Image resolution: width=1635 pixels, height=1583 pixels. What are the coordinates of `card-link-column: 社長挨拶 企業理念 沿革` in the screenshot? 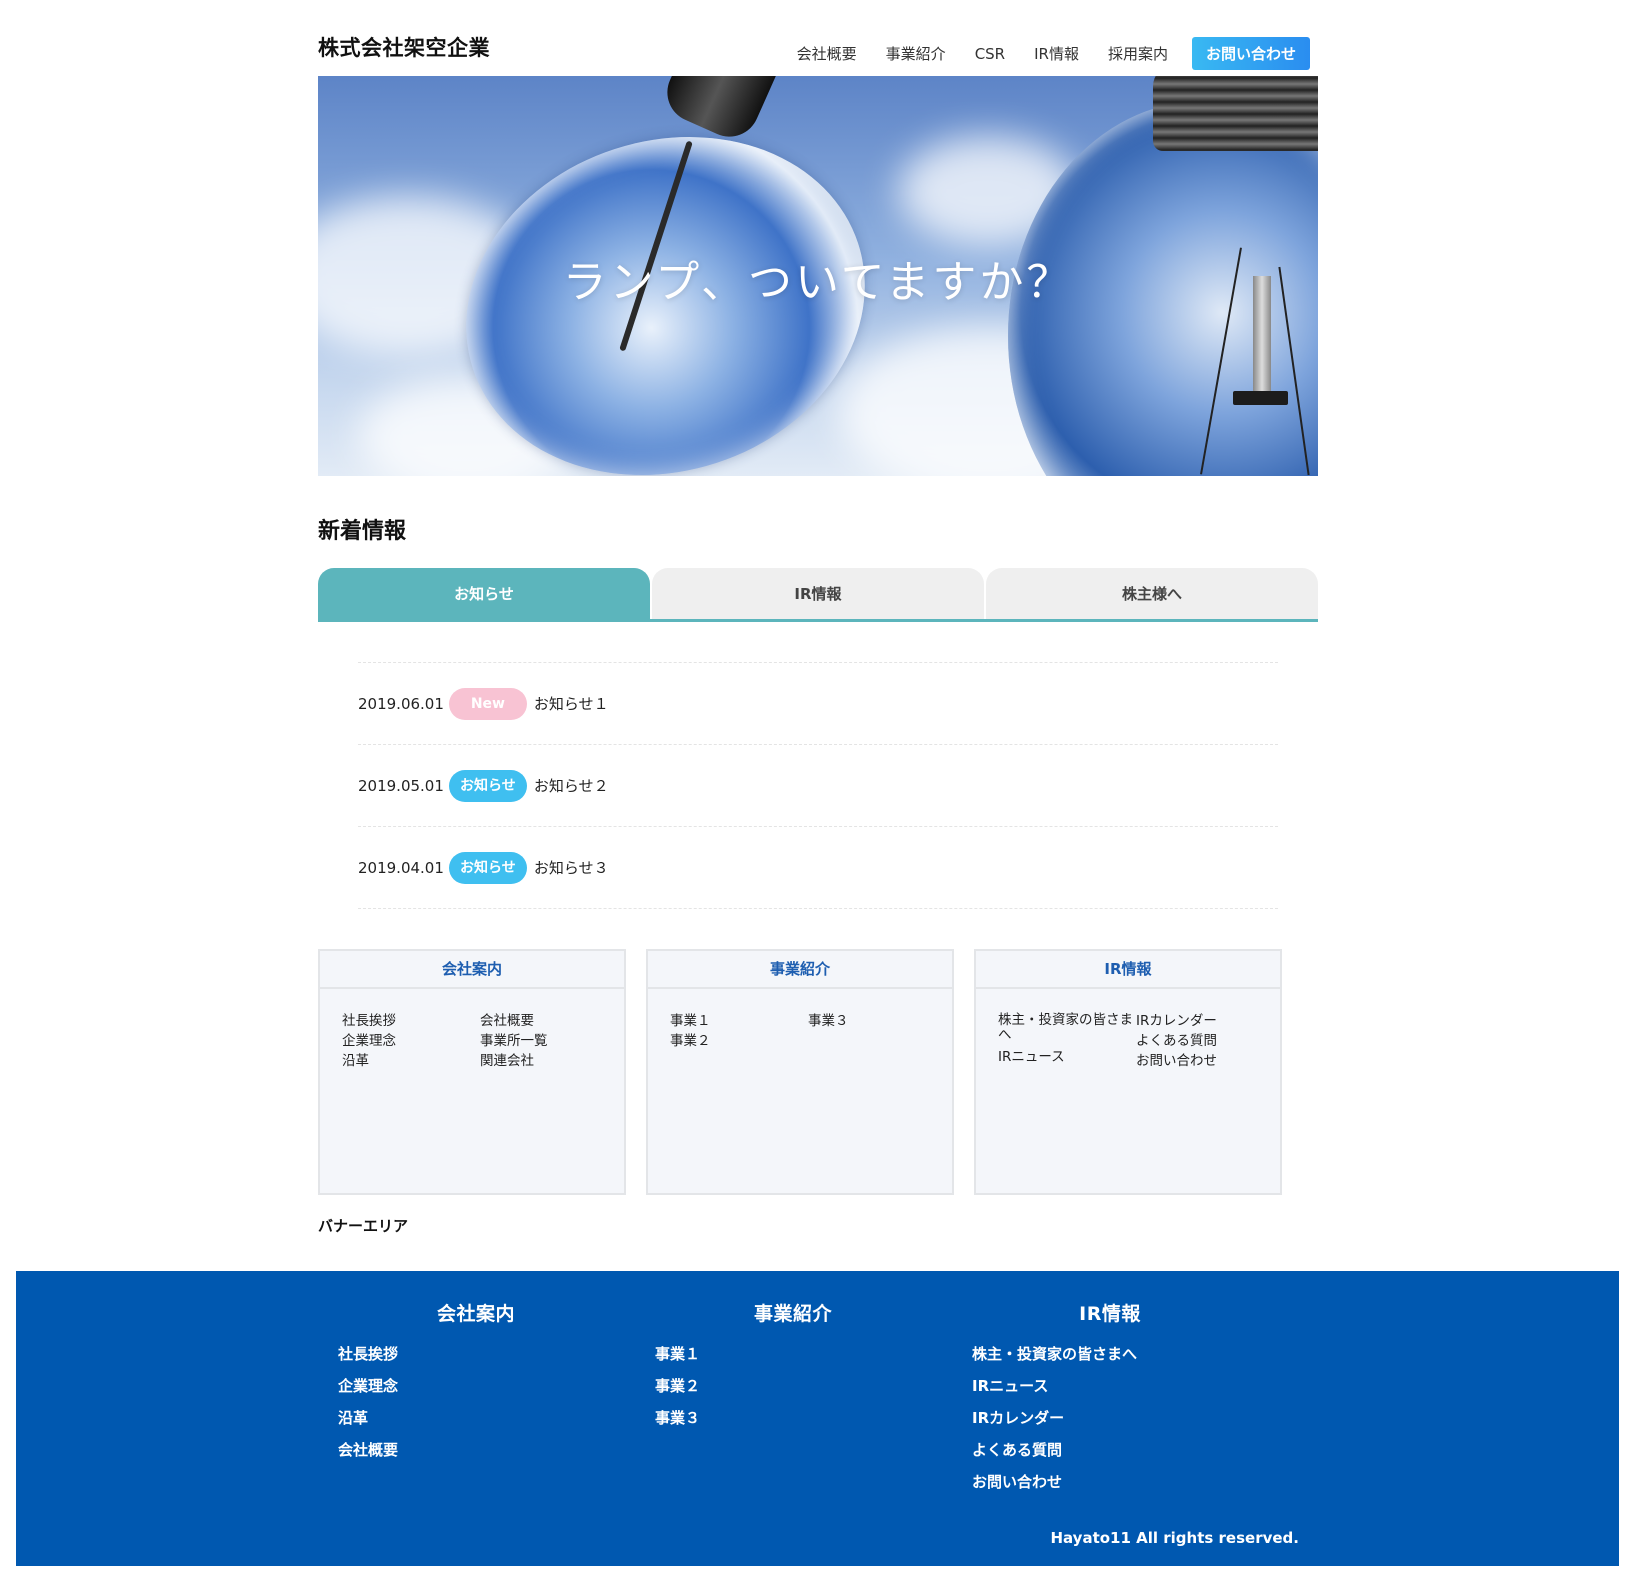 It's located at (411, 1041).